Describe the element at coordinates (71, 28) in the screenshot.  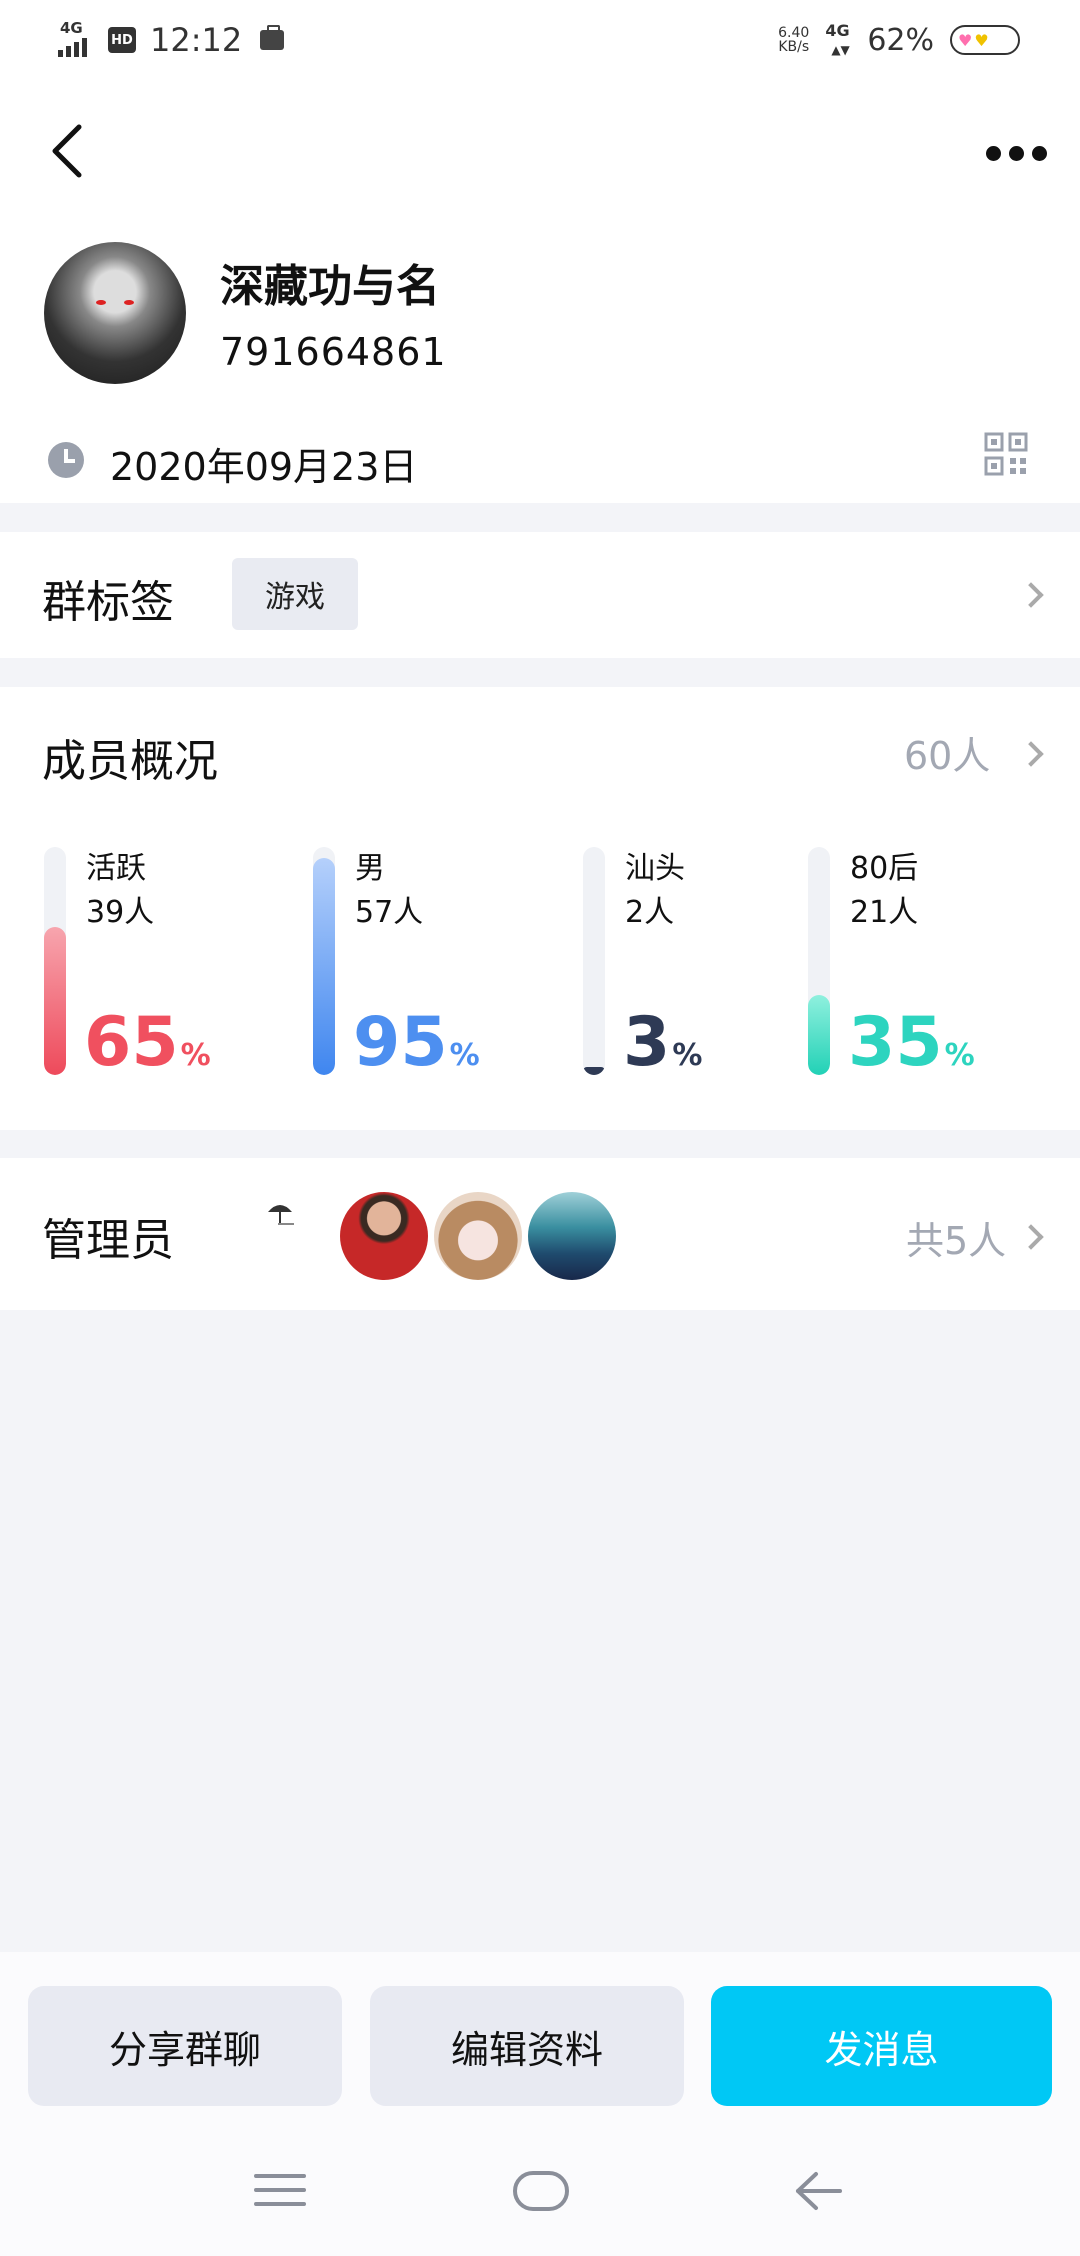
I see `network-type: 4G` at that location.